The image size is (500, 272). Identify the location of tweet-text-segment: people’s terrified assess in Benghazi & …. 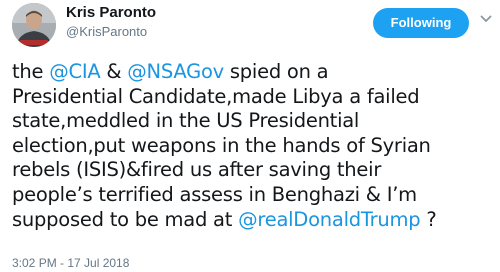
(214, 194).